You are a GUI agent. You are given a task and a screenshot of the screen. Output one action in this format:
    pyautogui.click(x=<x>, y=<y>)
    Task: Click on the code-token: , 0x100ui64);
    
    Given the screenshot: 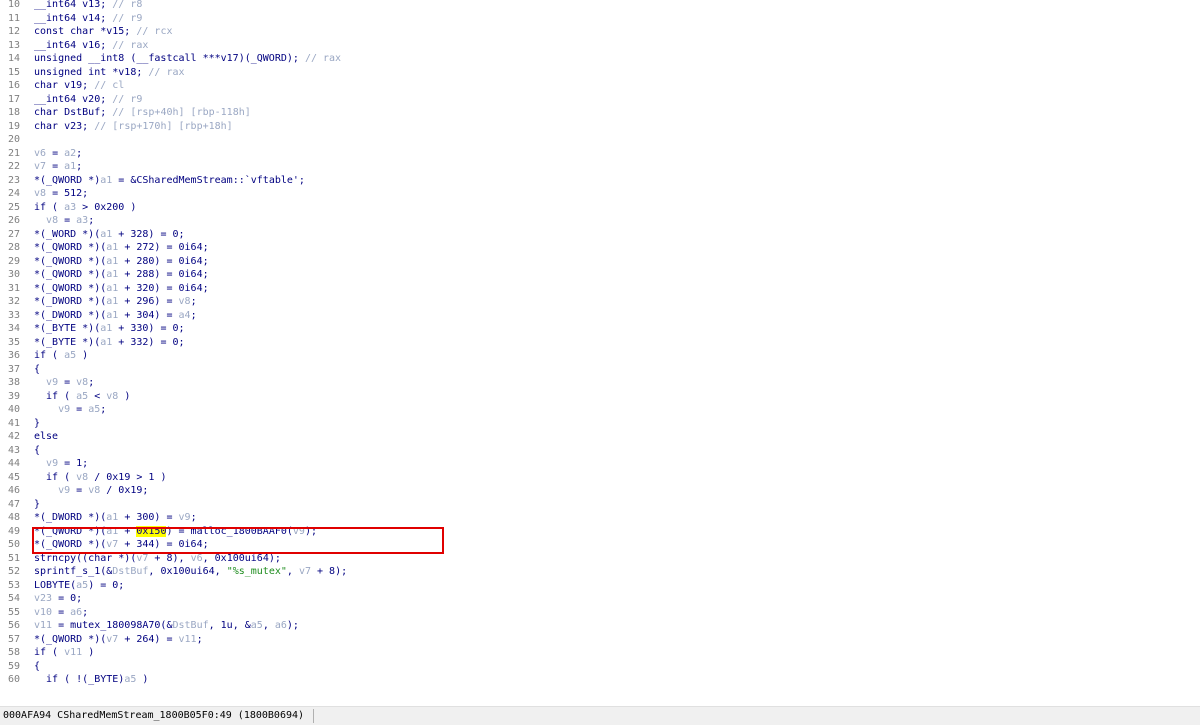 What is the action you would take?
    pyautogui.click(x=241, y=558)
    